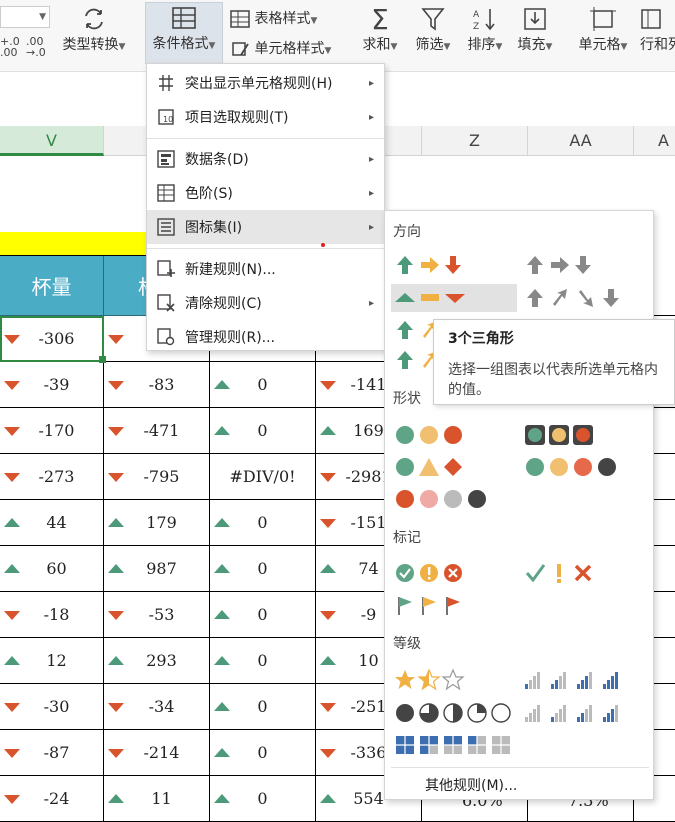 The image size is (675, 822). What do you see at coordinates (586, 573) in the screenshot?
I see `icon-set-3-symbols` at bounding box center [586, 573].